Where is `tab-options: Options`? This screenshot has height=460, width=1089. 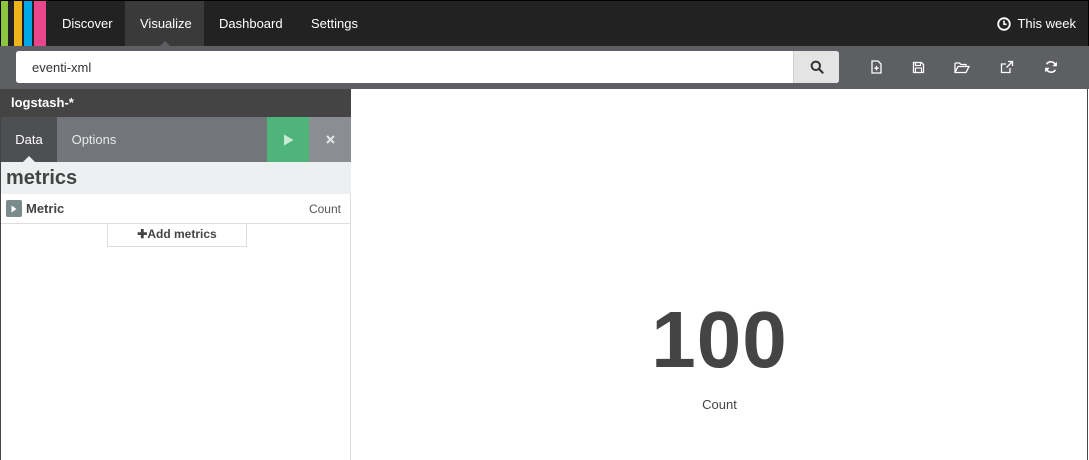 tab-options: Options is located at coordinates (94, 139).